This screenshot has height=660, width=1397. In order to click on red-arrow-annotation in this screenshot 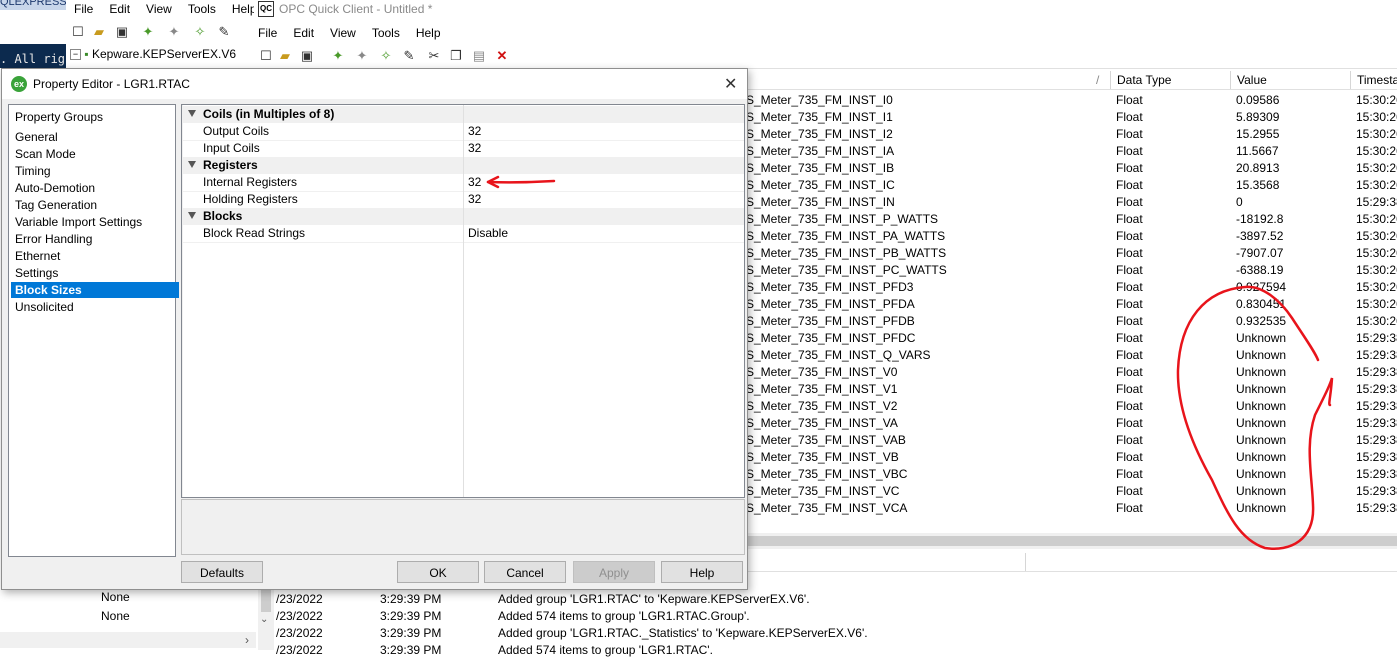, I will do `click(521, 182)`.